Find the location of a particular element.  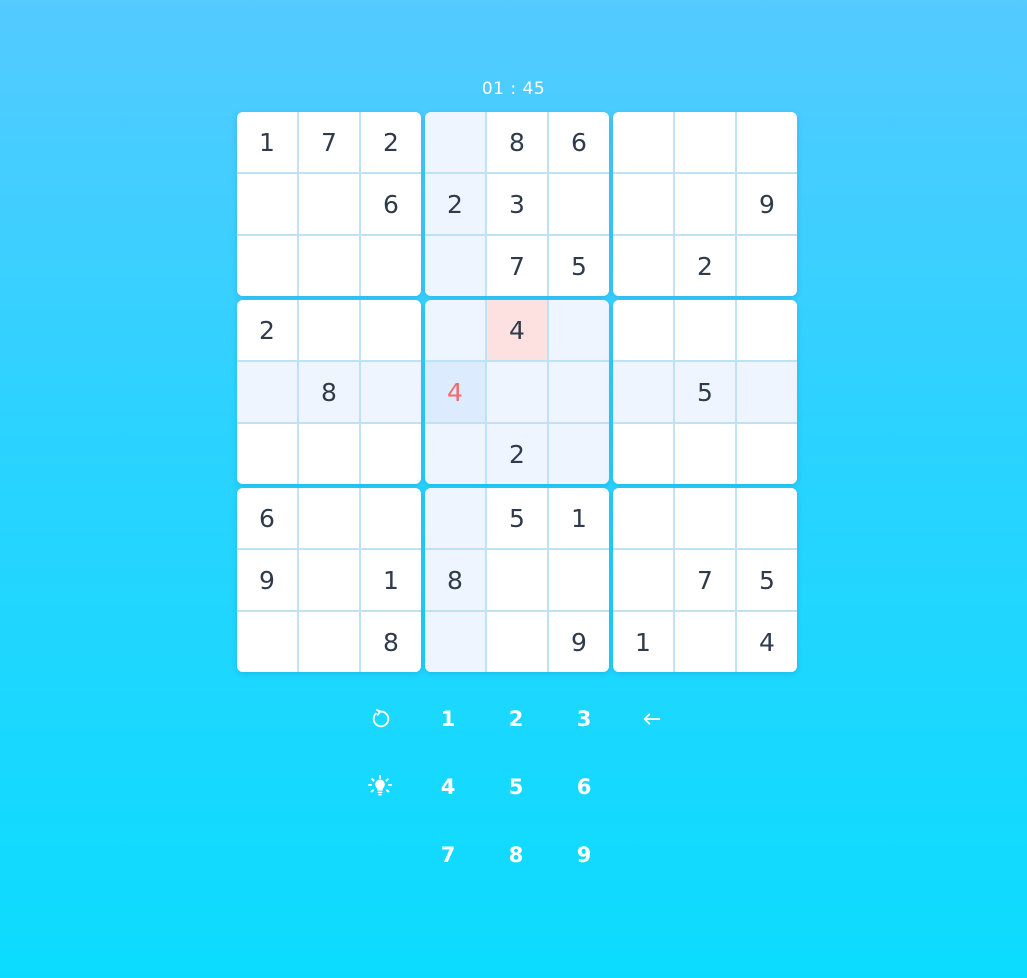

digit-button-7: 7 is located at coordinates (448, 855).